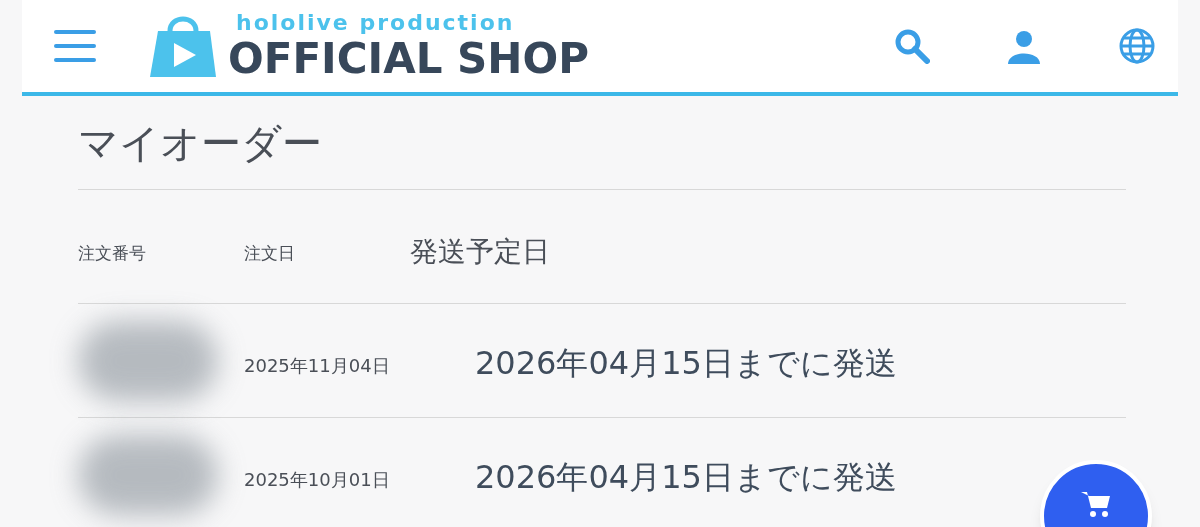 The image size is (1200, 527). Describe the element at coordinates (1137, 46) in the screenshot. I see `globe-icon` at that location.